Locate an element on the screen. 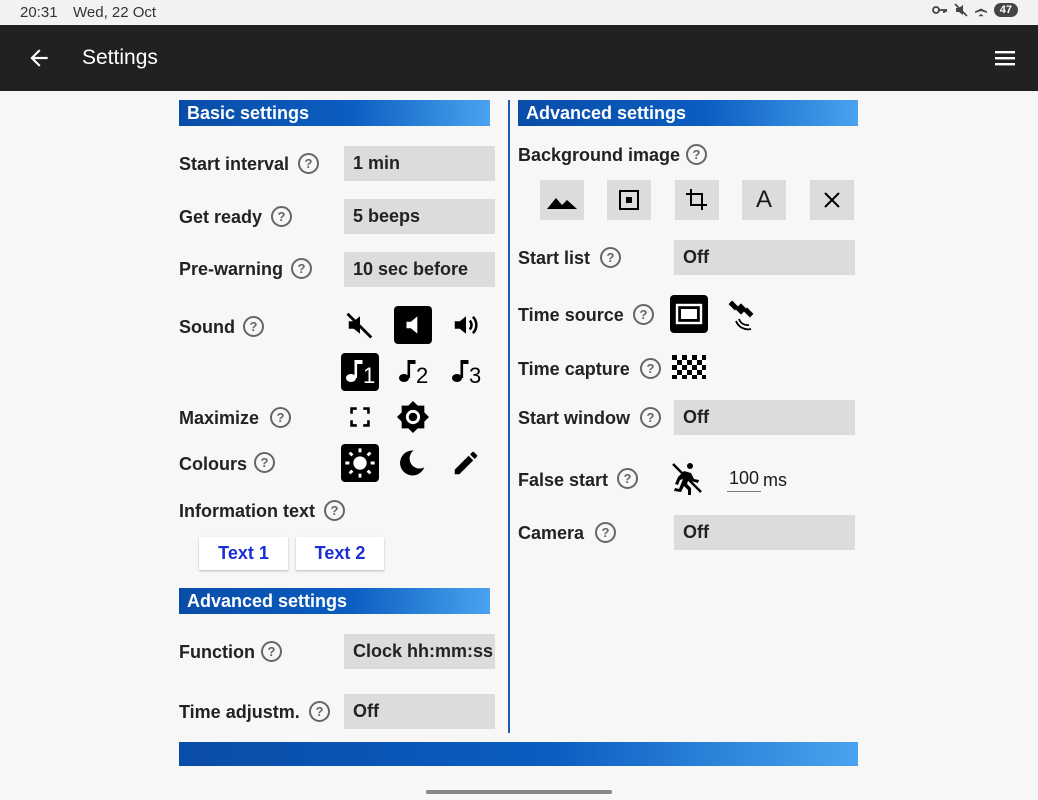 This screenshot has width=1038, height=800. fullscreen-button is located at coordinates (360, 417).